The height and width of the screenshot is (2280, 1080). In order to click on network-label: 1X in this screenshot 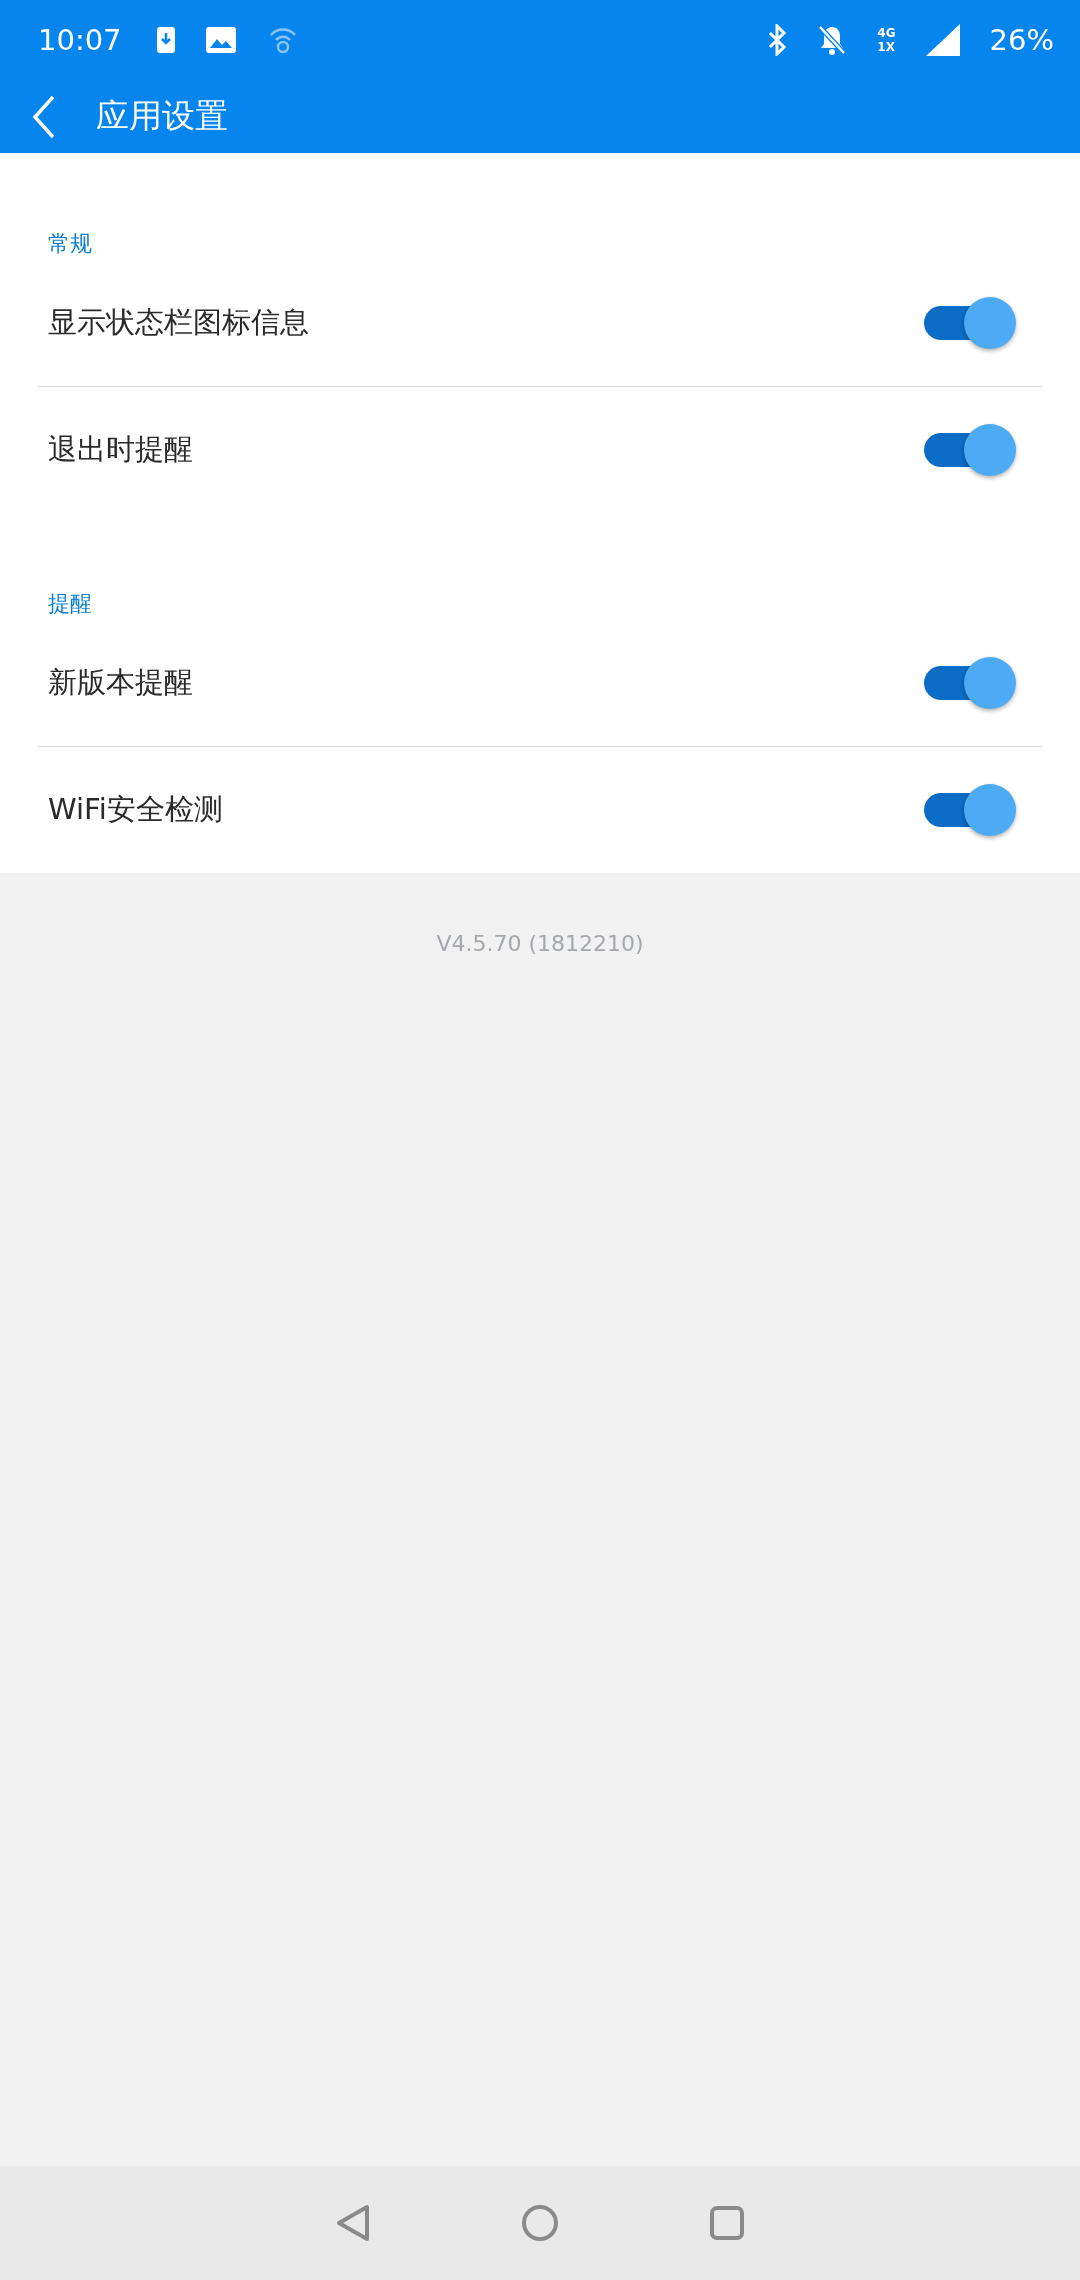, I will do `click(886, 47)`.